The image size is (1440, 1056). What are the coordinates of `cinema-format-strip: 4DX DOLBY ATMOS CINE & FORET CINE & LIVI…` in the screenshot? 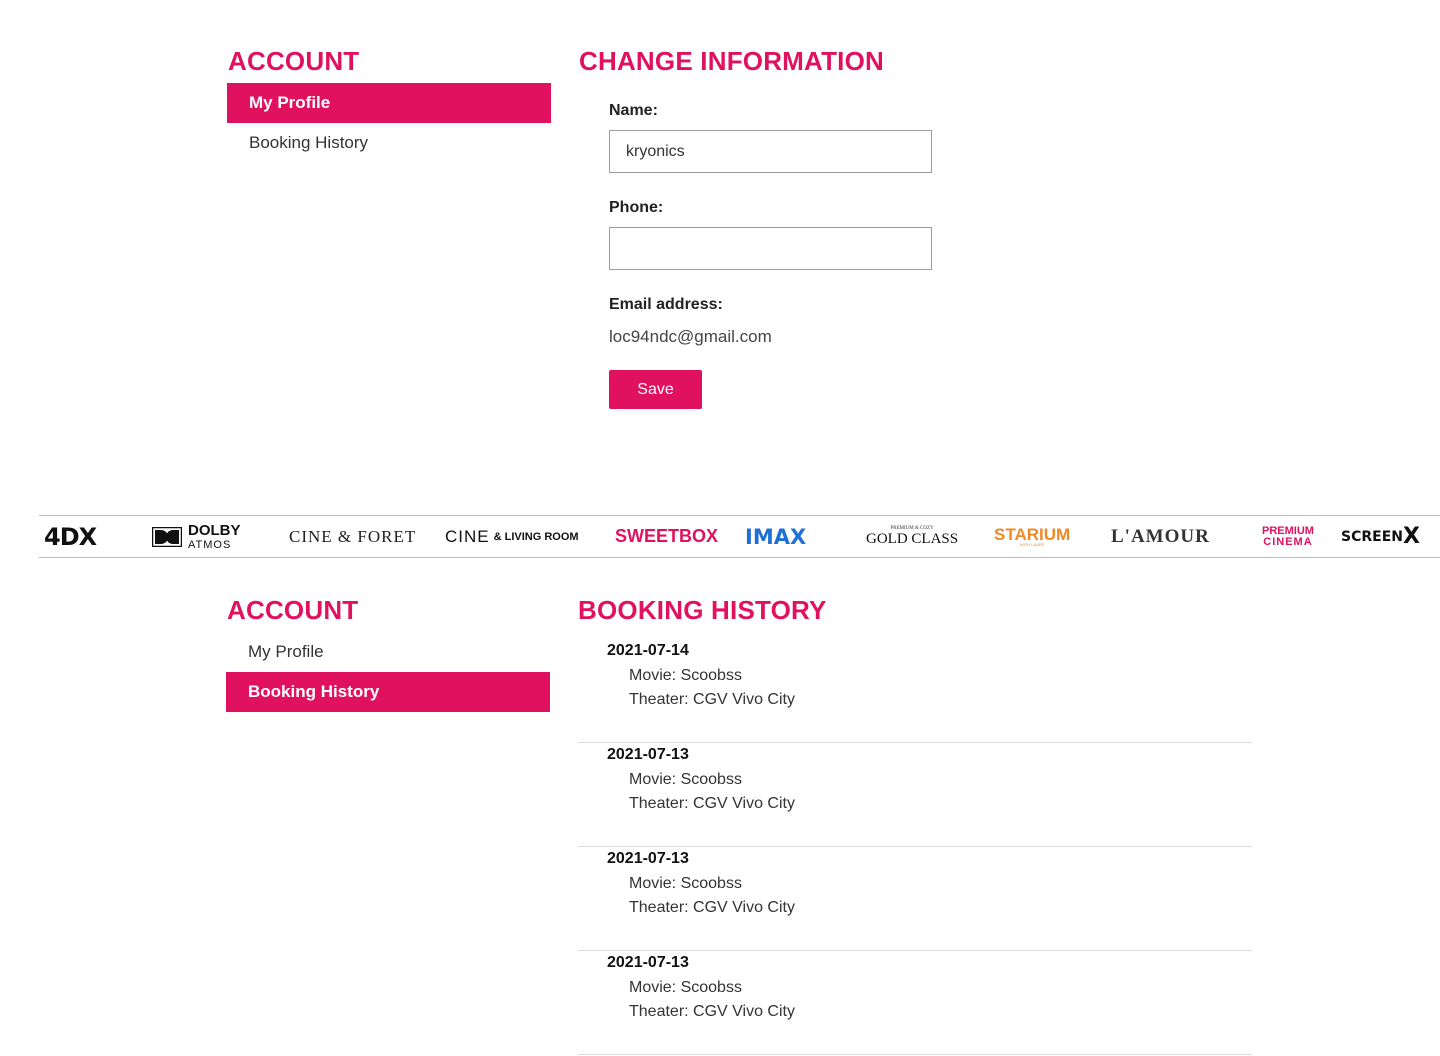 It's located at (739, 536).